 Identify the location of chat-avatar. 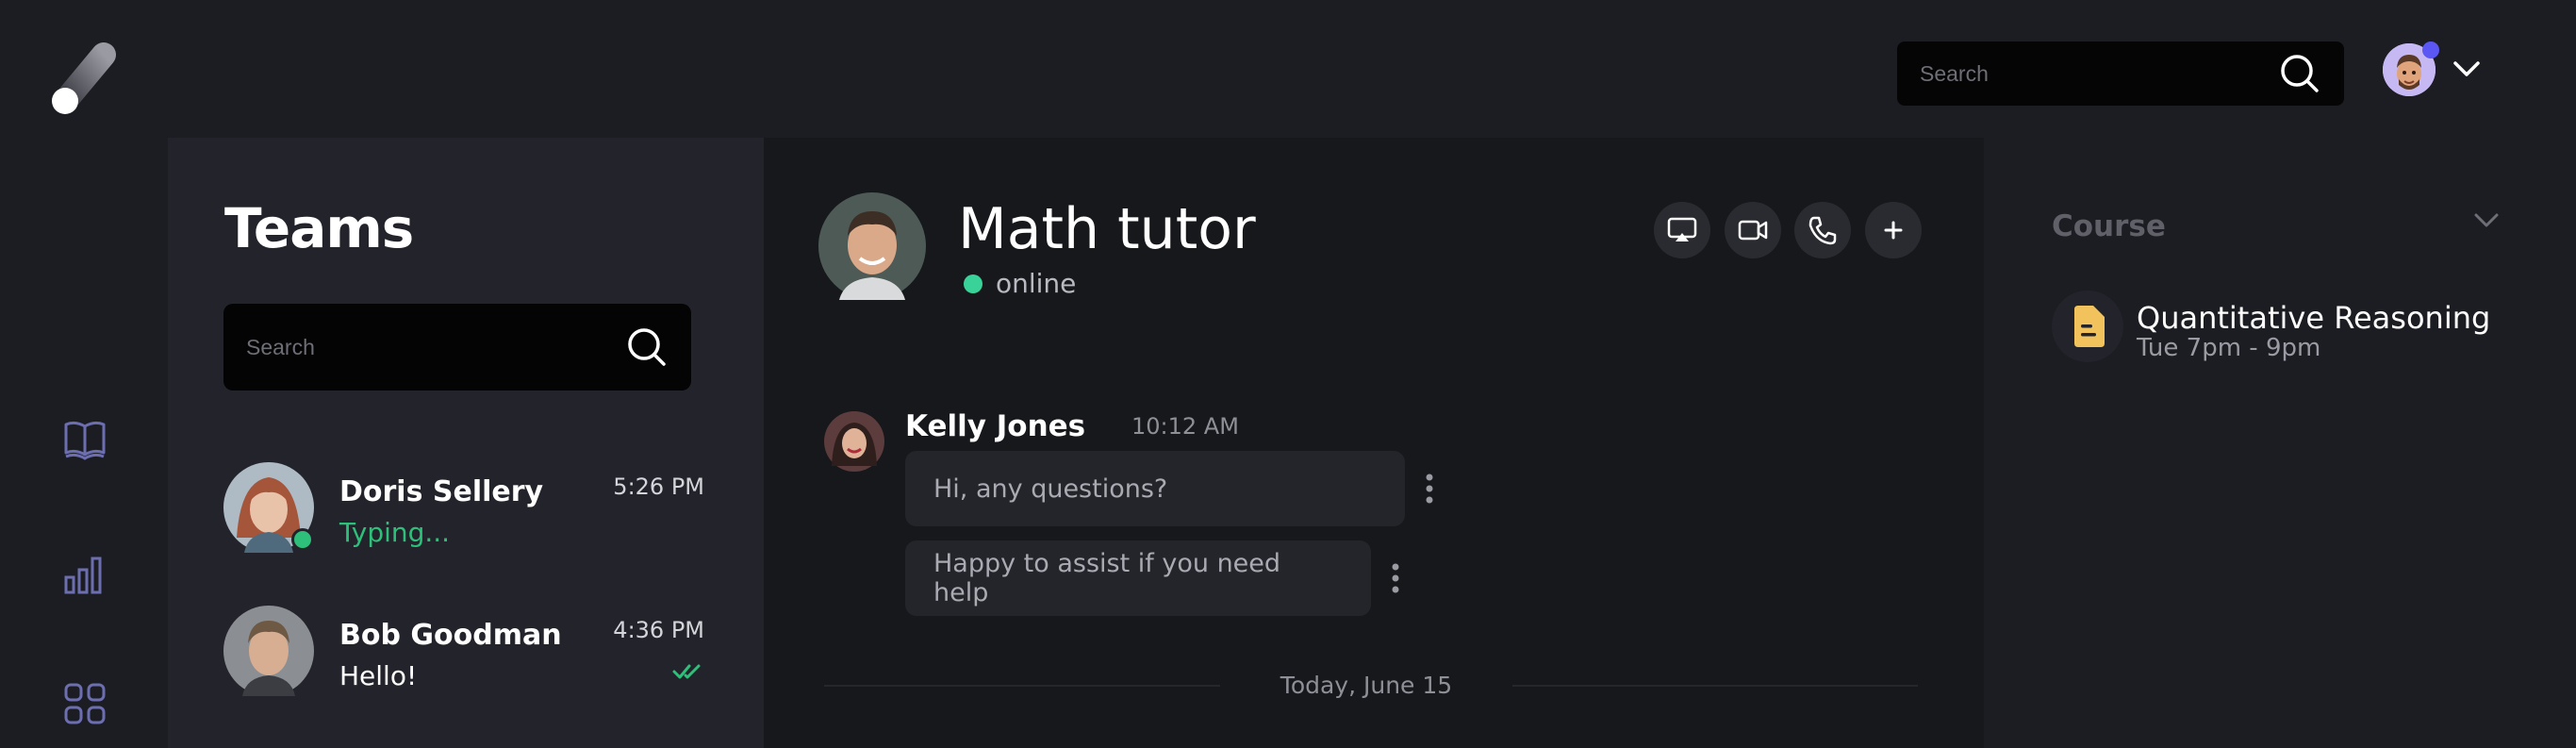
(872, 246).